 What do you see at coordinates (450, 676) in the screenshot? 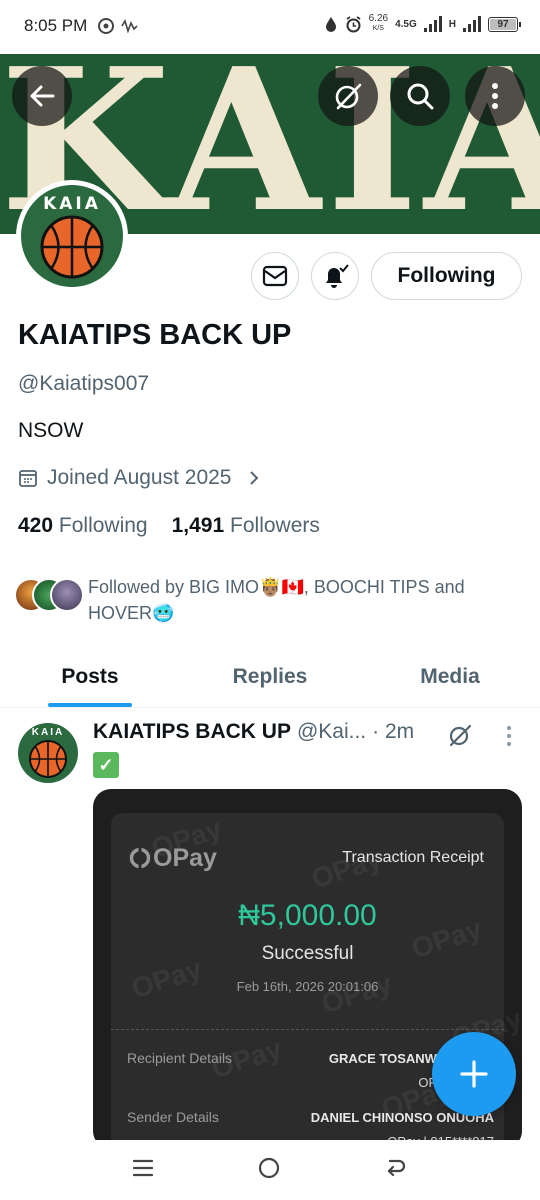
I see `tab-media: Media` at bounding box center [450, 676].